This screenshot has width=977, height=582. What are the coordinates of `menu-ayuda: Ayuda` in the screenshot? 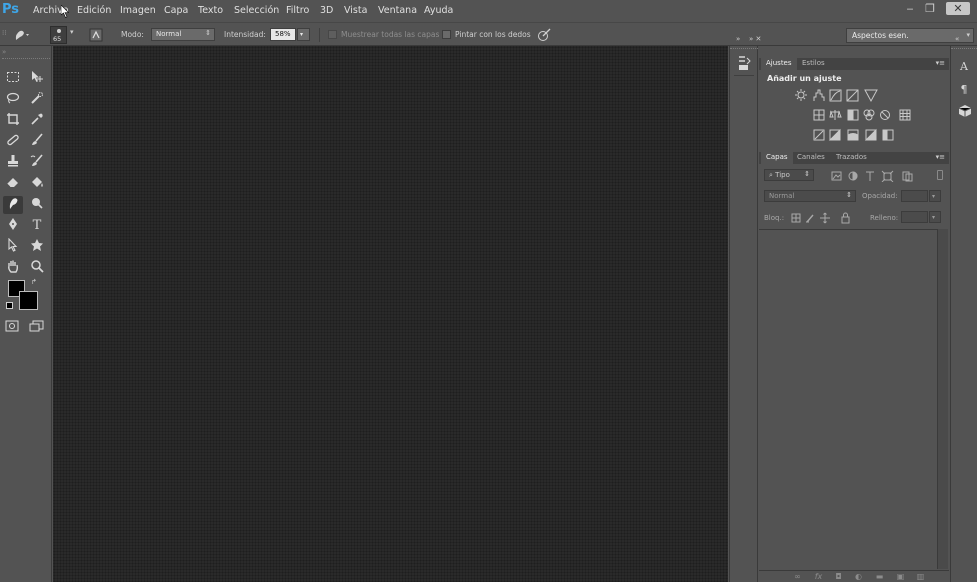 It's located at (438, 10).